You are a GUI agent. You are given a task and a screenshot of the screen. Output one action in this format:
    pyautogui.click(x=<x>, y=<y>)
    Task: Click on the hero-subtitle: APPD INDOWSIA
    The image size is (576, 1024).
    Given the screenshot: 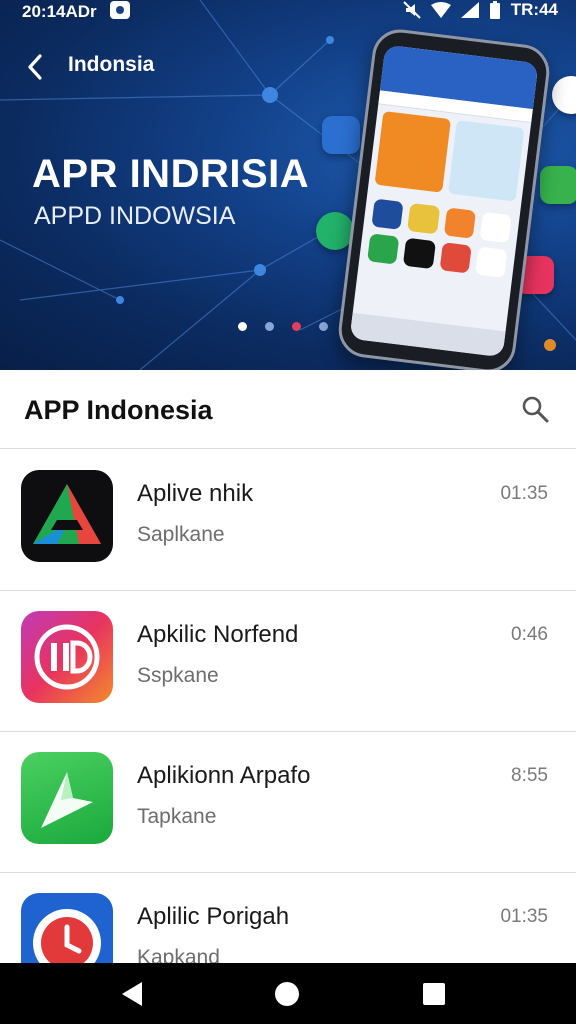 What is the action you would take?
    pyautogui.click(x=135, y=216)
    